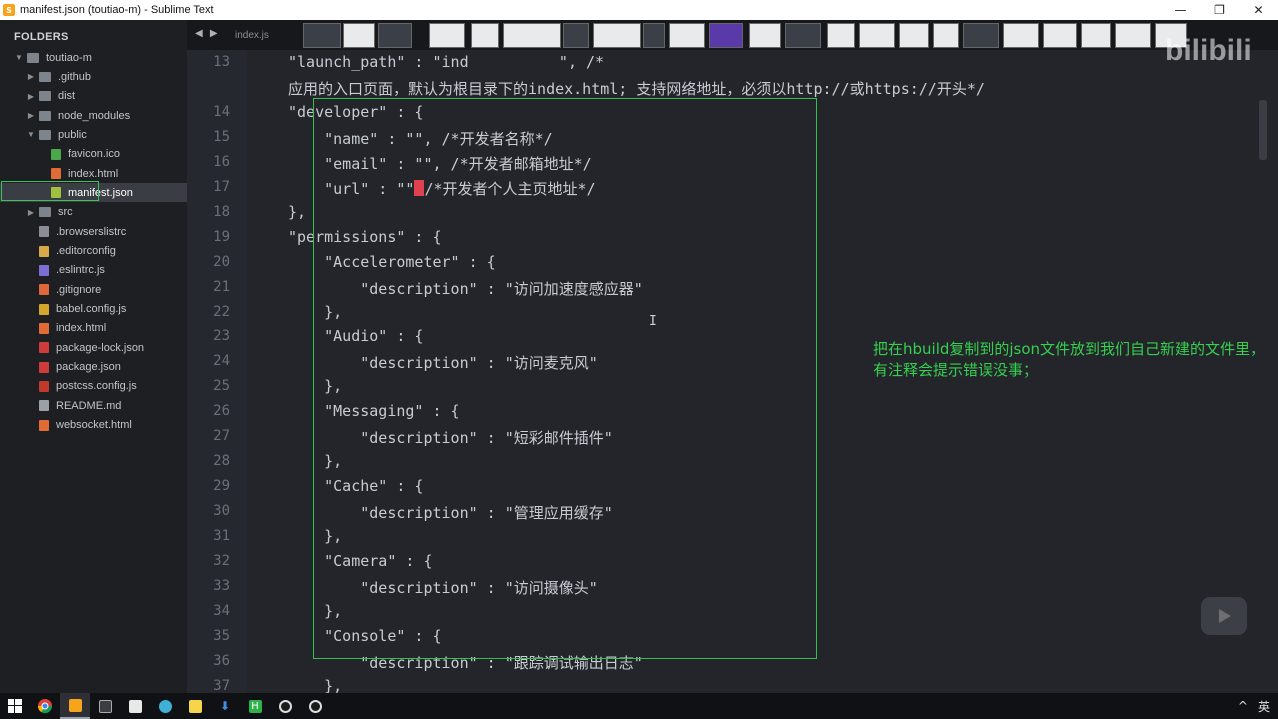 The width and height of the screenshot is (1278, 719). I want to click on folders-header: FOLDERS, so click(41, 37).